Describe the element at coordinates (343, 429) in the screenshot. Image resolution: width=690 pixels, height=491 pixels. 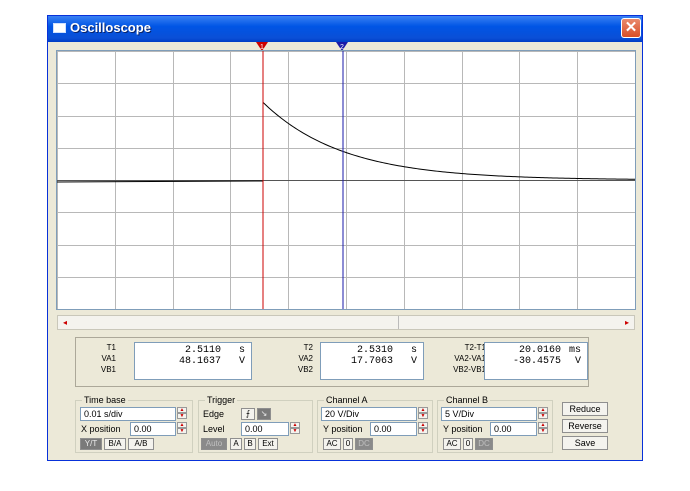
I see `channel-a-ypos-label: Y position` at that location.